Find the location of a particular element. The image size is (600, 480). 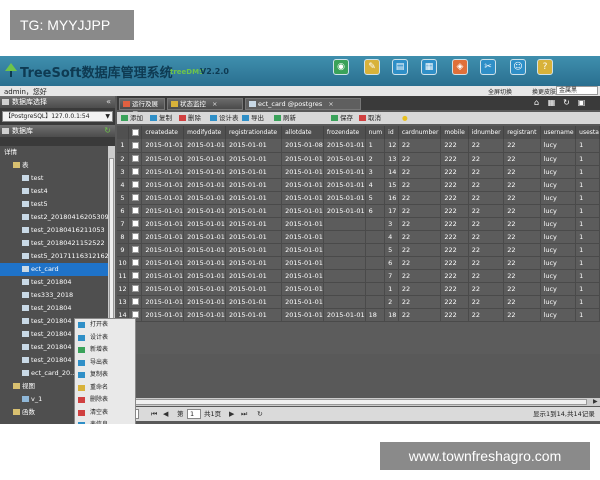

table-cell: 6 is located at coordinates (375, 211).